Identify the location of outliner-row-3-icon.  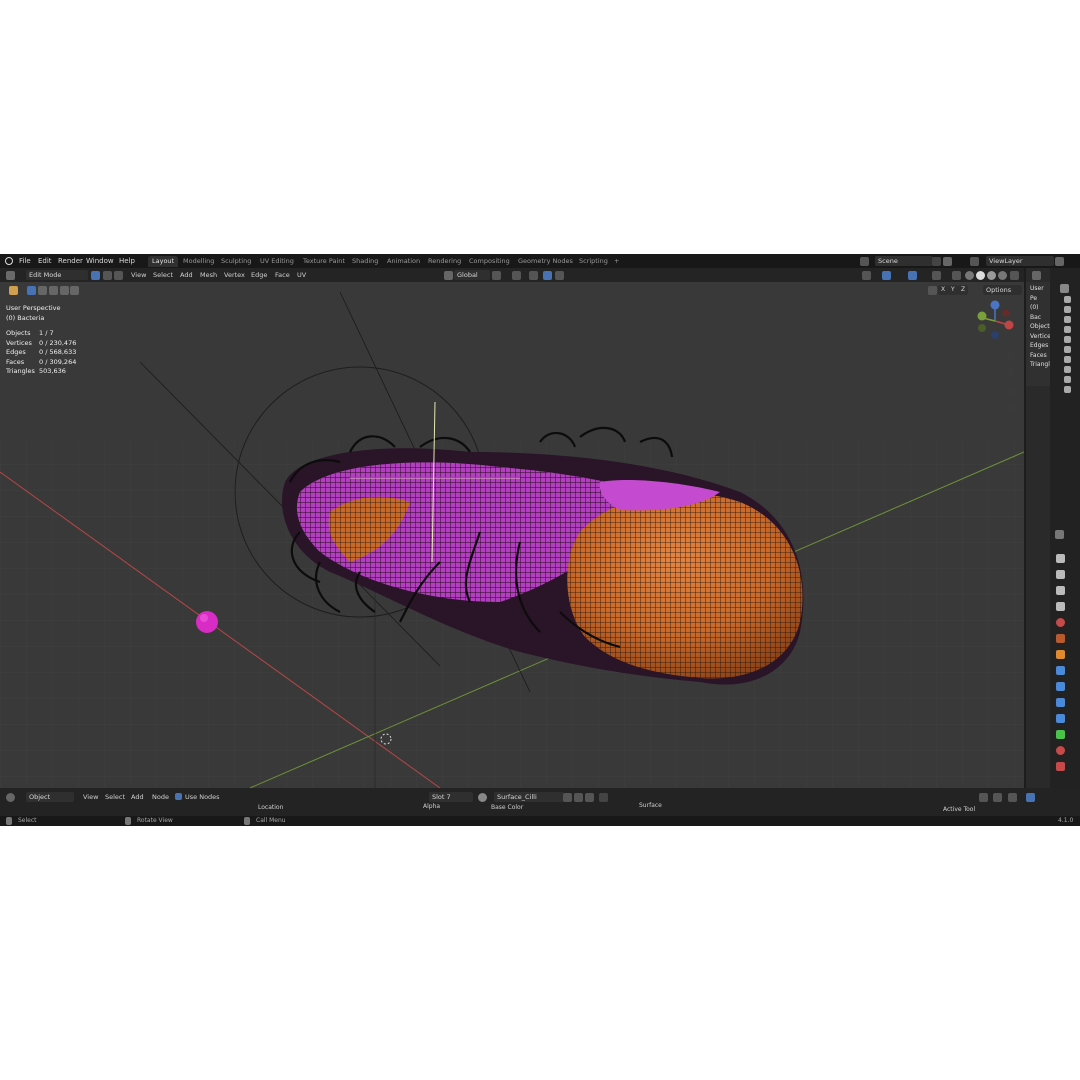
(1067, 319).